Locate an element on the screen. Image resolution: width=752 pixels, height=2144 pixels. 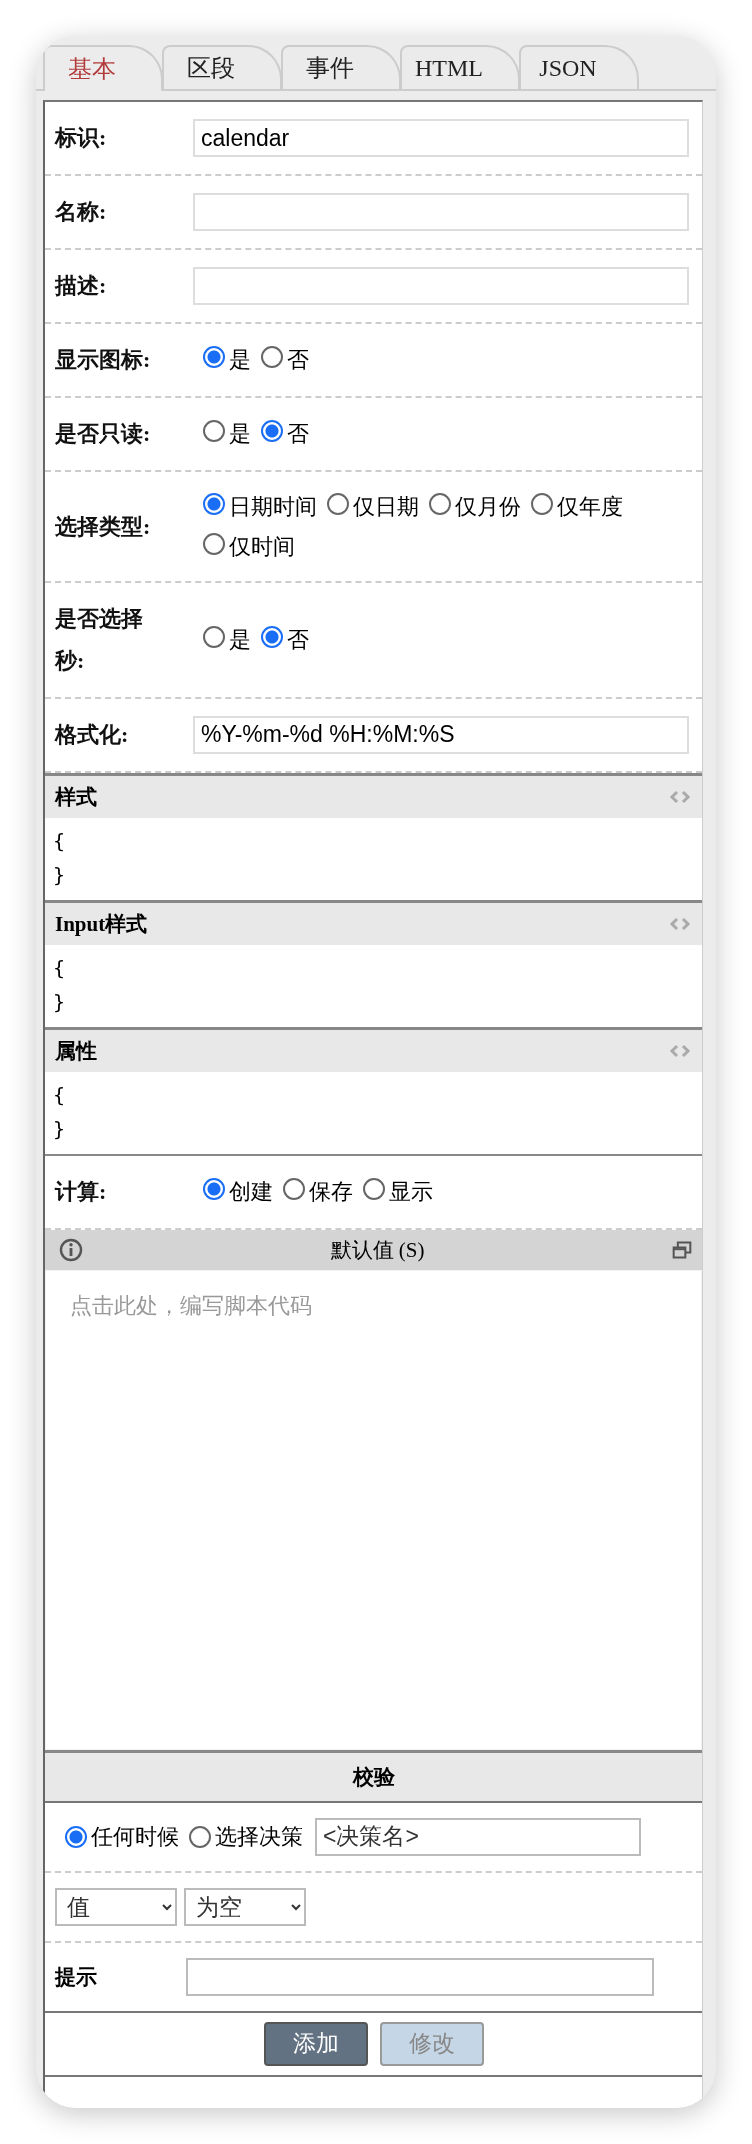
radio-label: 任何时候 is located at coordinates (135, 1836).